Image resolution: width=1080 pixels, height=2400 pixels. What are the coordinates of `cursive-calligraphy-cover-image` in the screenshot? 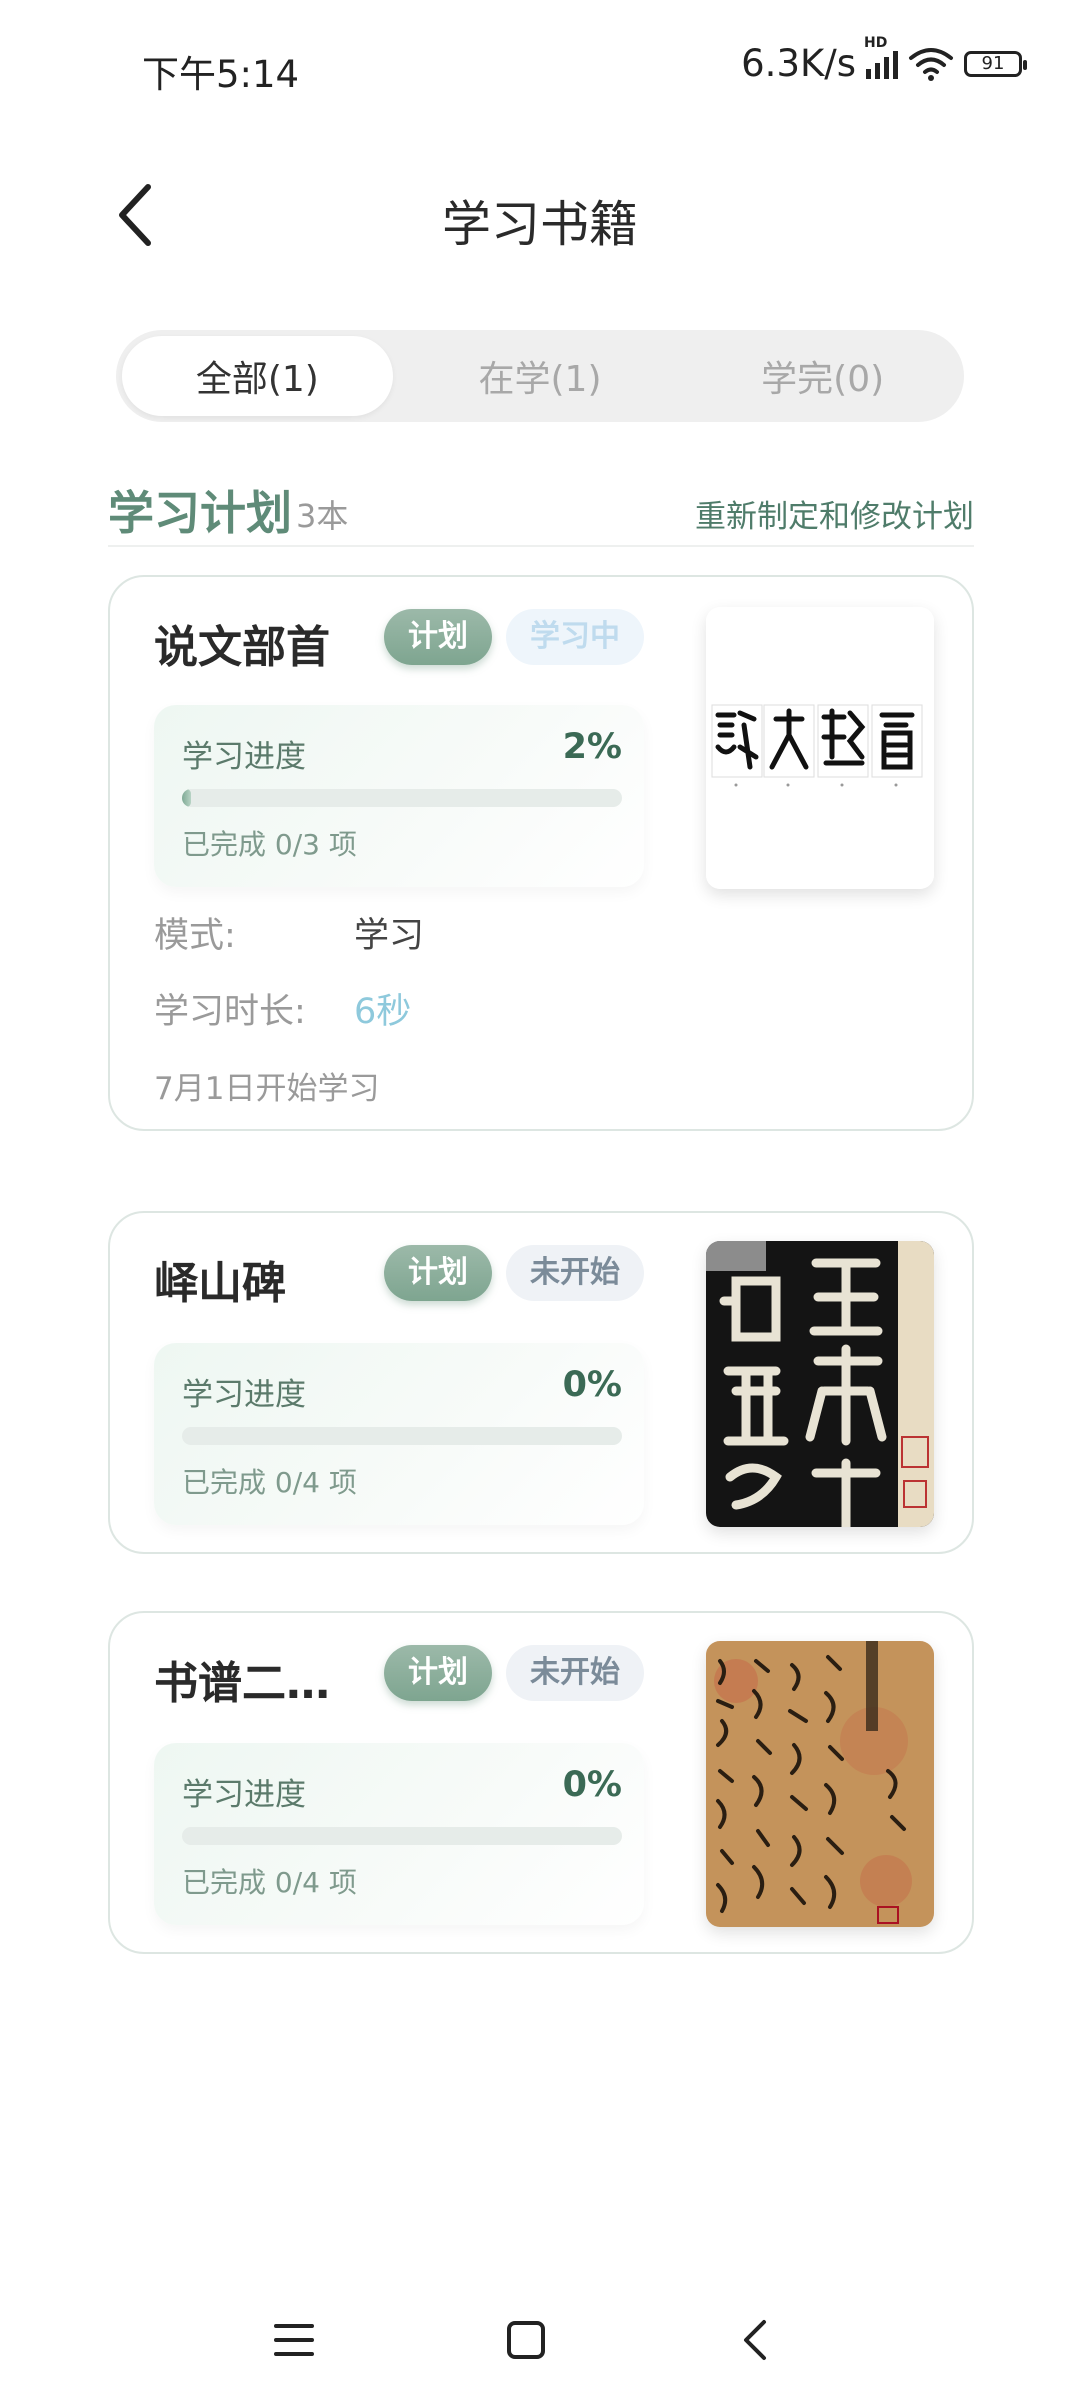 It's located at (820, 1784).